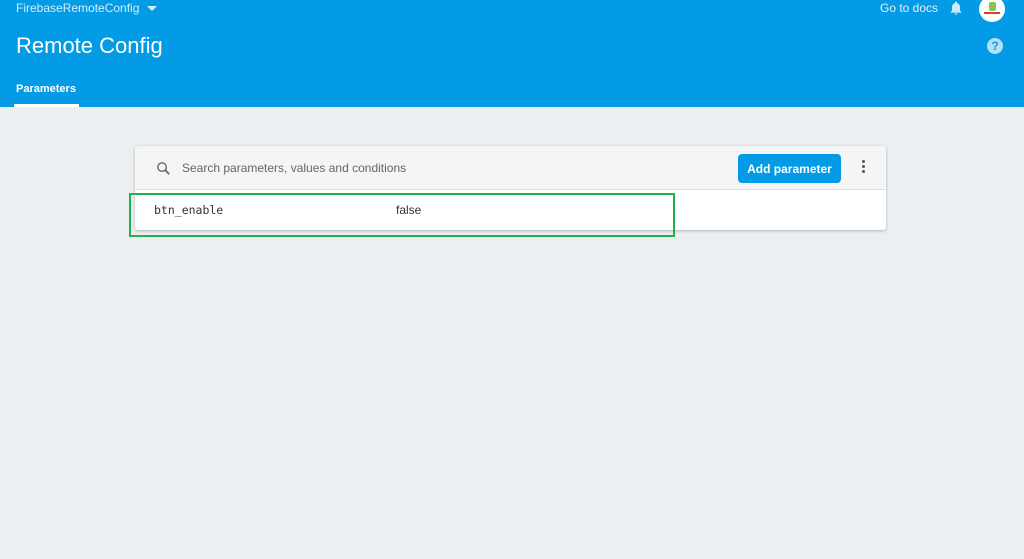 The height and width of the screenshot is (559, 1024). What do you see at coordinates (402, 215) in the screenshot?
I see `highlight-box` at bounding box center [402, 215].